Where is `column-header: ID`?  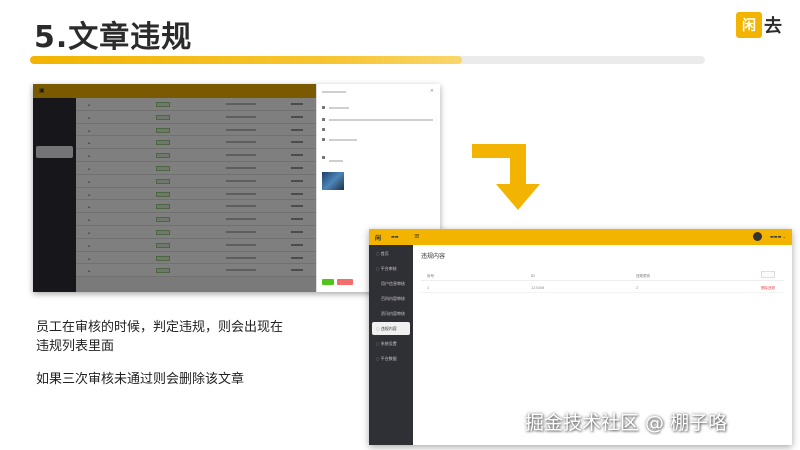 column-header: ID is located at coordinates (533, 276).